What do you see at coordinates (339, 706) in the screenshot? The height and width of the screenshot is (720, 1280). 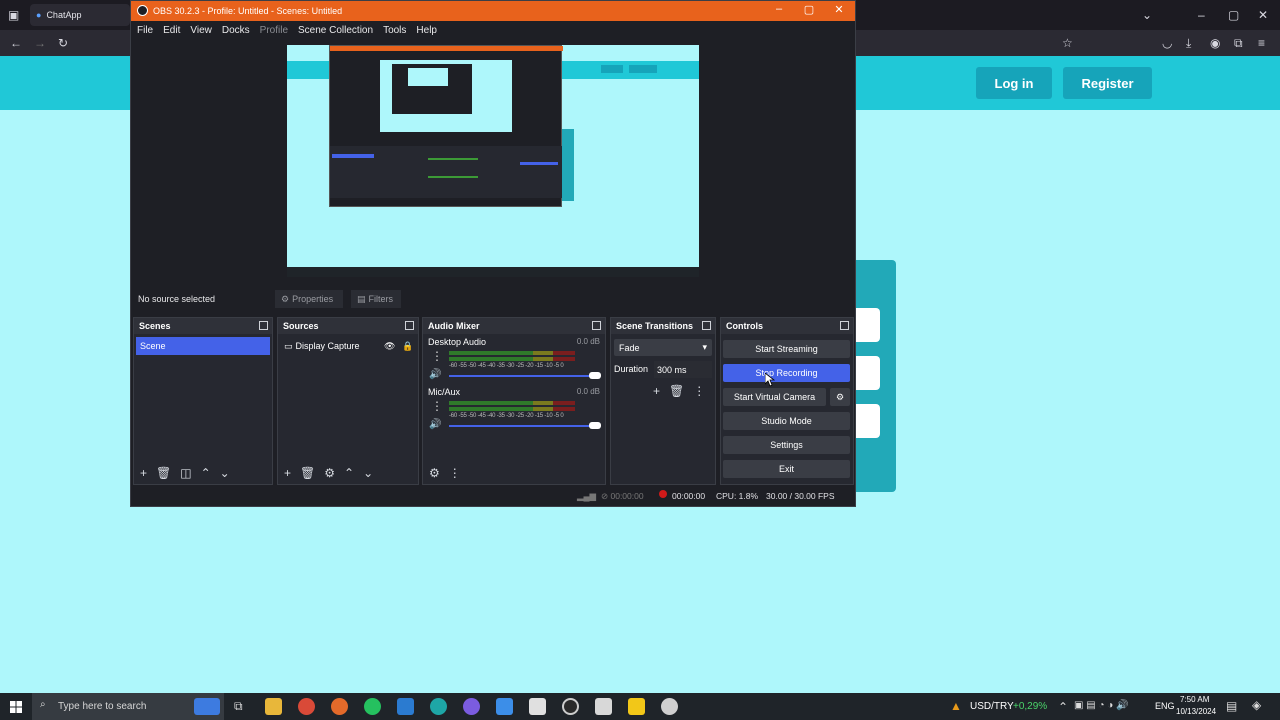 I see `firefox-icon` at bounding box center [339, 706].